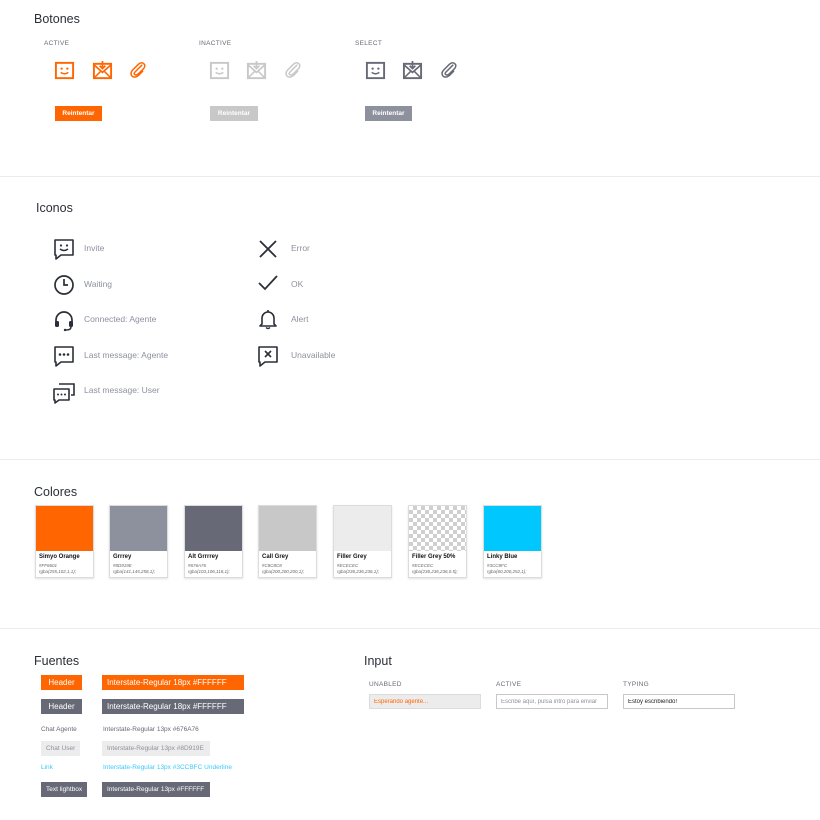  Describe the element at coordinates (435, 571) in the screenshot. I see `swatch-rgba: rgba(236,236,236,0.5);` at that location.